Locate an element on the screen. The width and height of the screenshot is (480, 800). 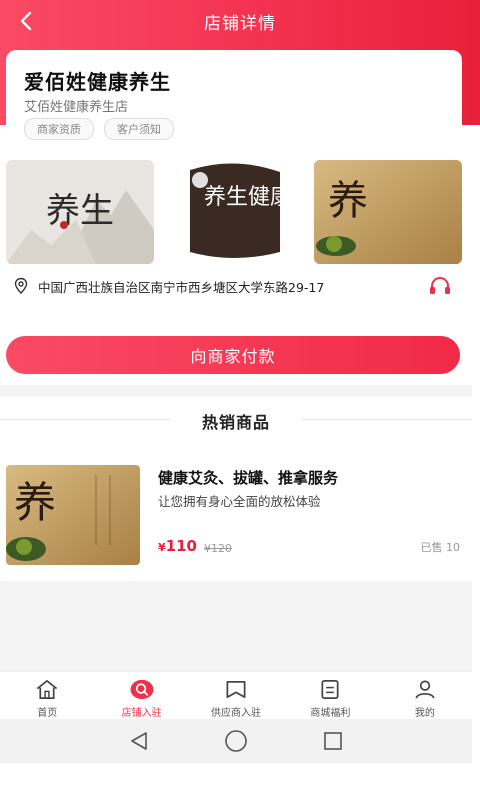
section-divider is located at coordinates (236, 391).